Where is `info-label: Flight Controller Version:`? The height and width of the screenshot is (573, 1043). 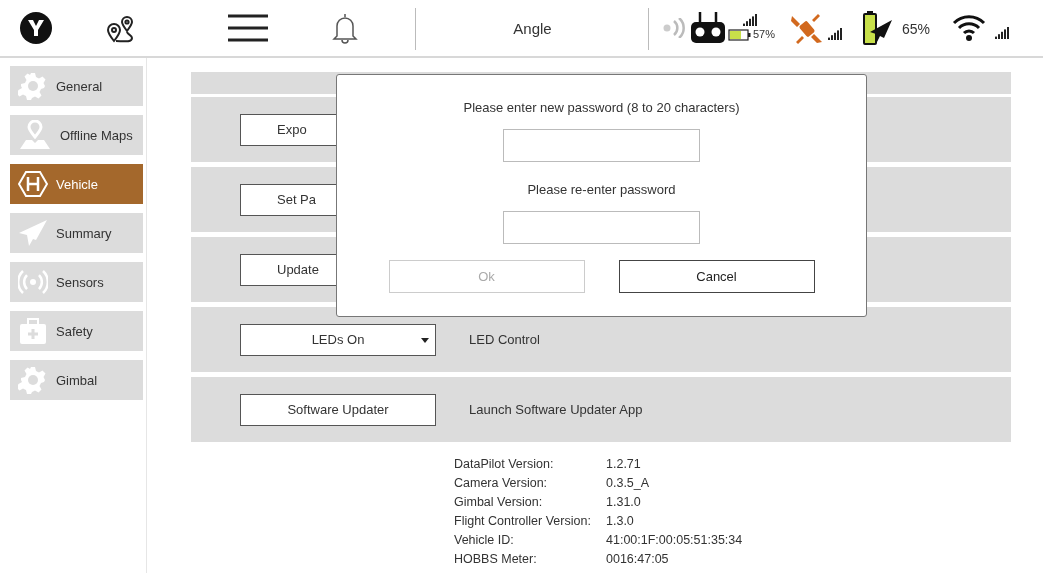 info-label: Flight Controller Version: is located at coordinates (523, 521).